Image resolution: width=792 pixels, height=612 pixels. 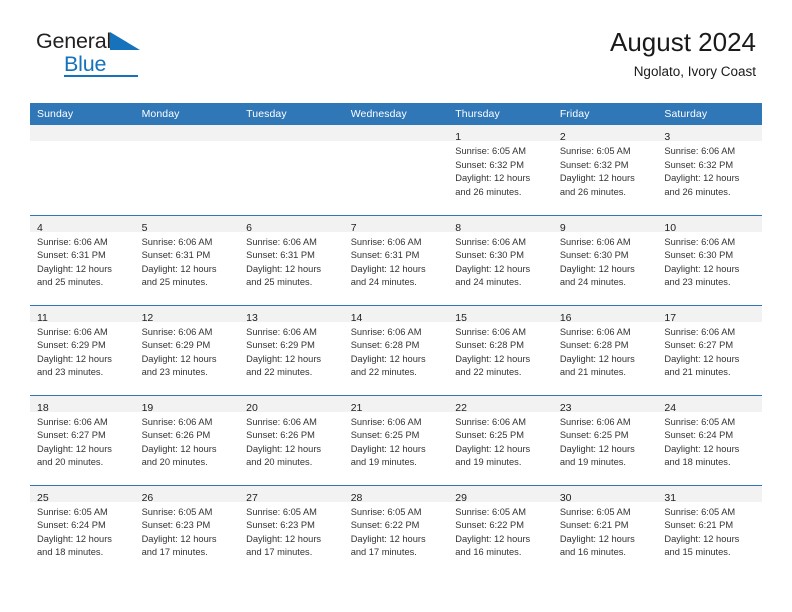 What do you see at coordinates (187, 133) in the screenshot?
I see `day-number-band` at bounding box center [187, 133].